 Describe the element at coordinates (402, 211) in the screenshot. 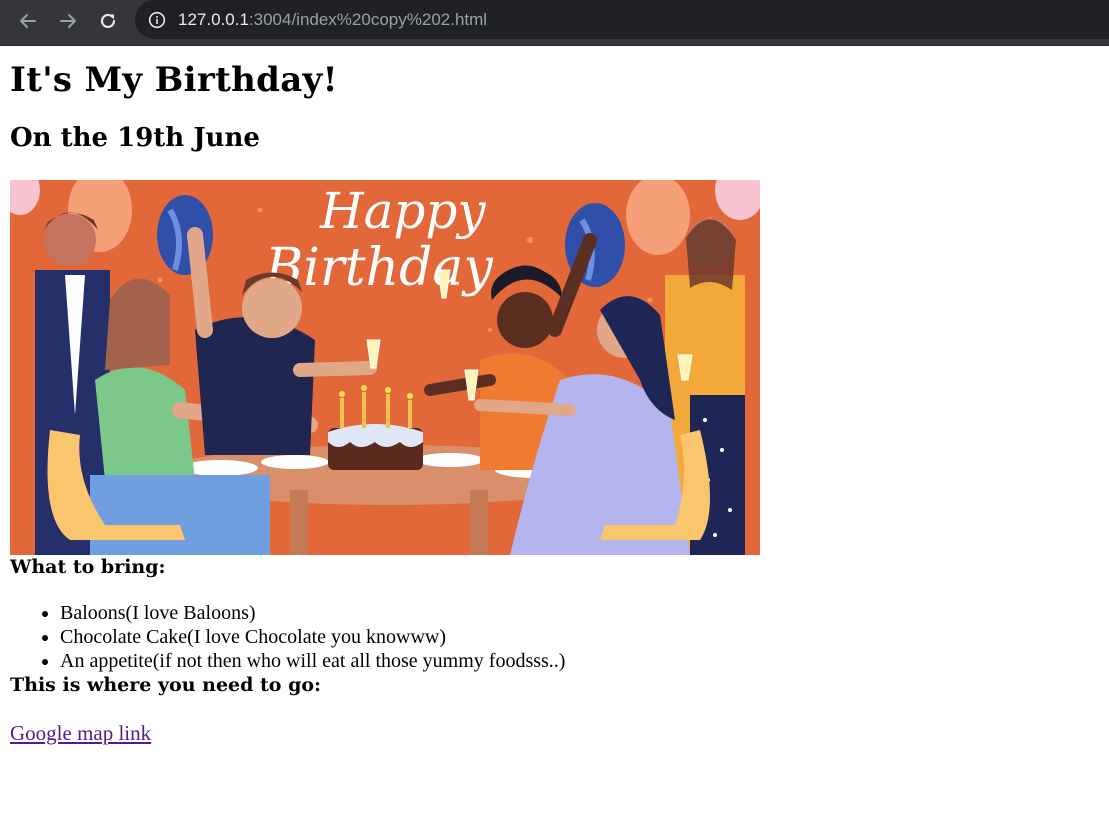

I see `banner-happy-text: Happy` at that location.